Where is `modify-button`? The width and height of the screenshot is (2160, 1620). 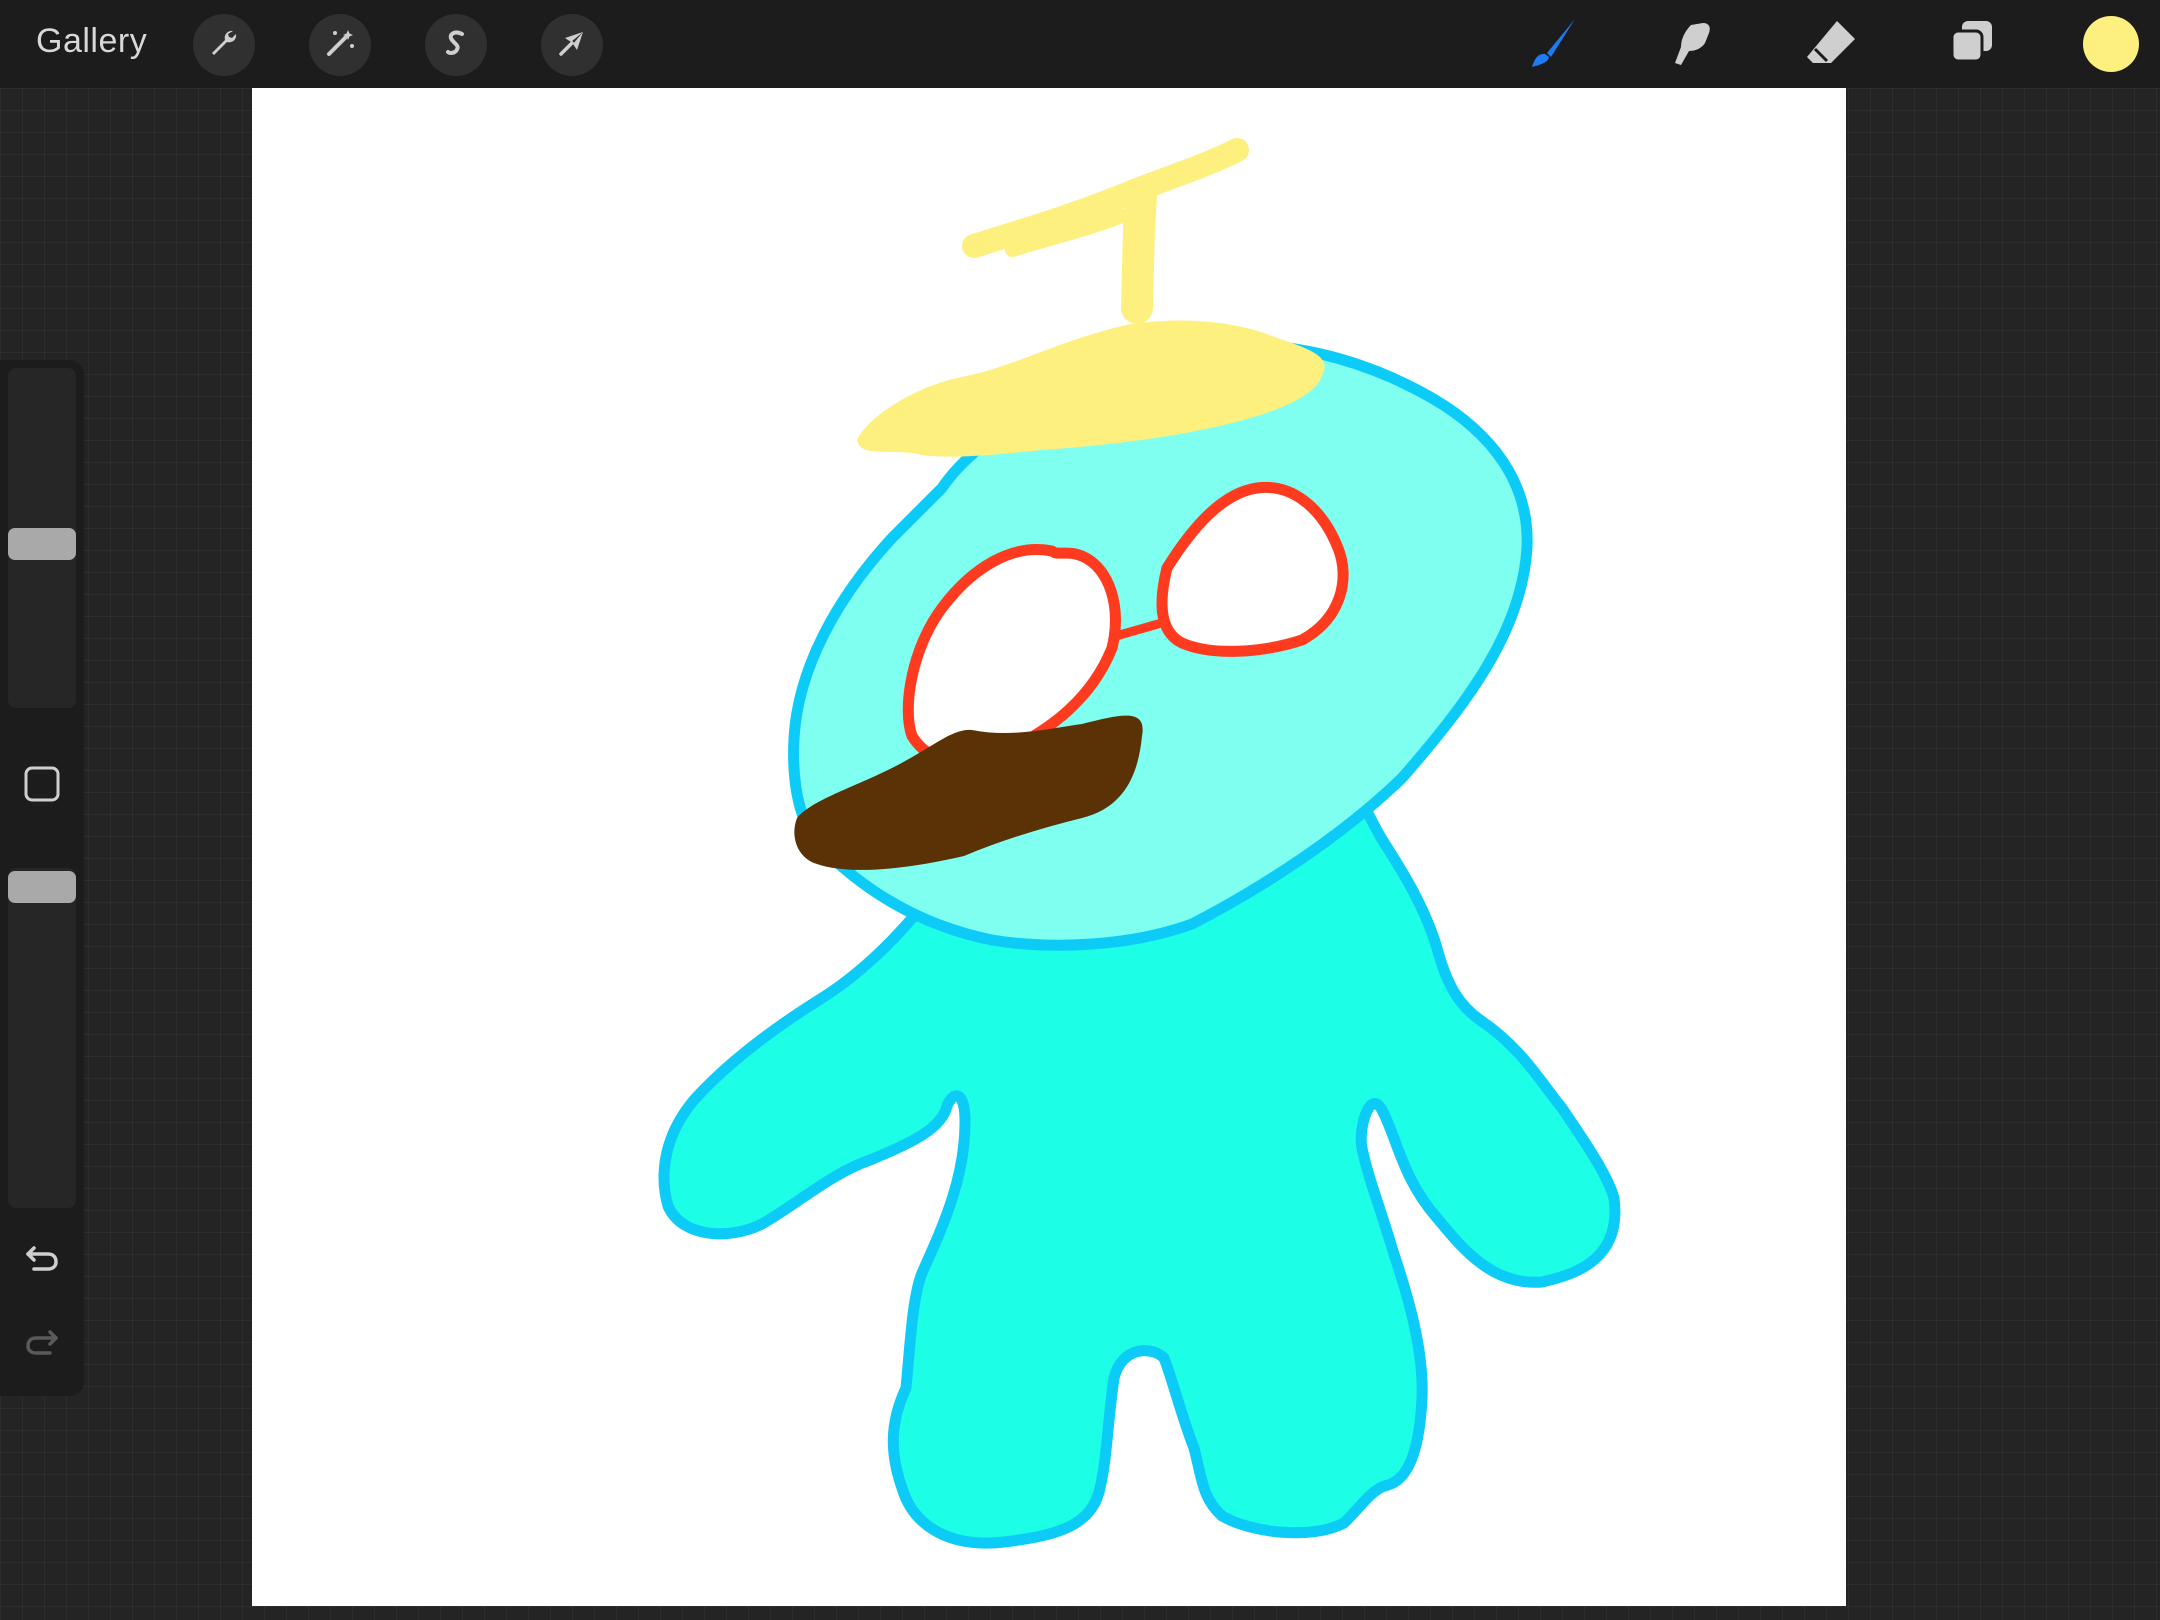
modify-button is located at coordinates (42, 786).